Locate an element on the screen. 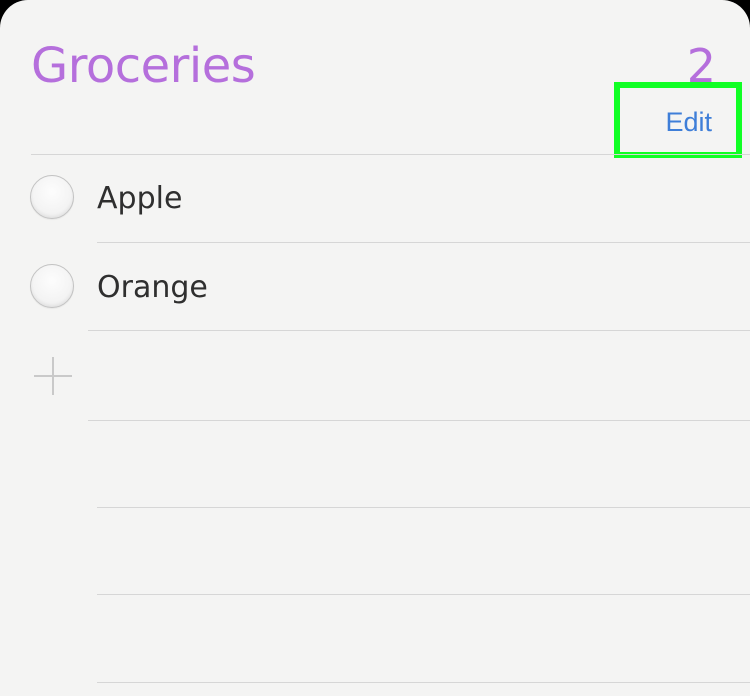 Image resolution: width=750 pixels, height=696 pixels. complete-checkbox-orange is located at coordinates (52, 286).